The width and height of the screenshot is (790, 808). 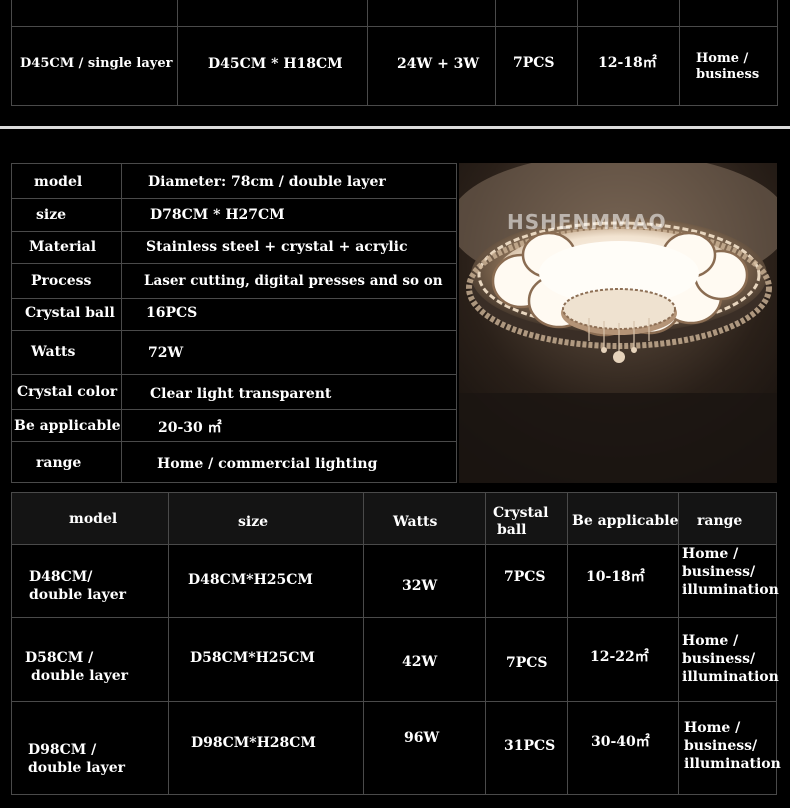 I want to click on top-table-border, so click(x=394, y=53).